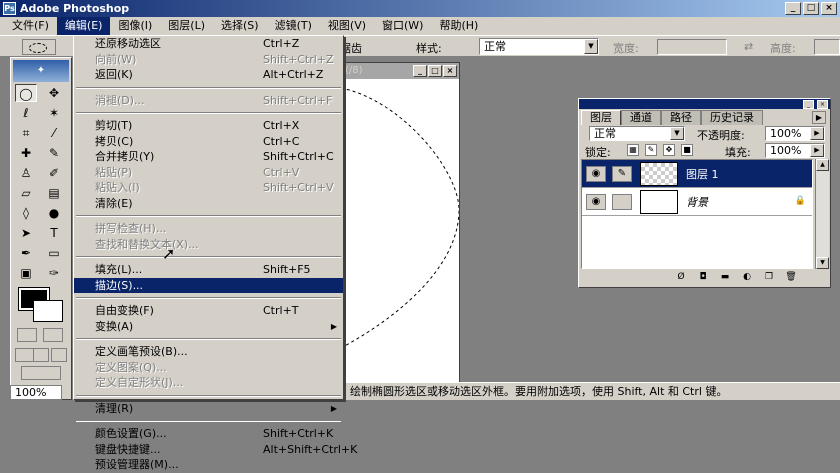 Image resolution: width=840 pixels, height=473 pixels. Describe the element at coordinates (633, 150) in the screenshot. I see `lock-transparency-icon: ▦` at that location.